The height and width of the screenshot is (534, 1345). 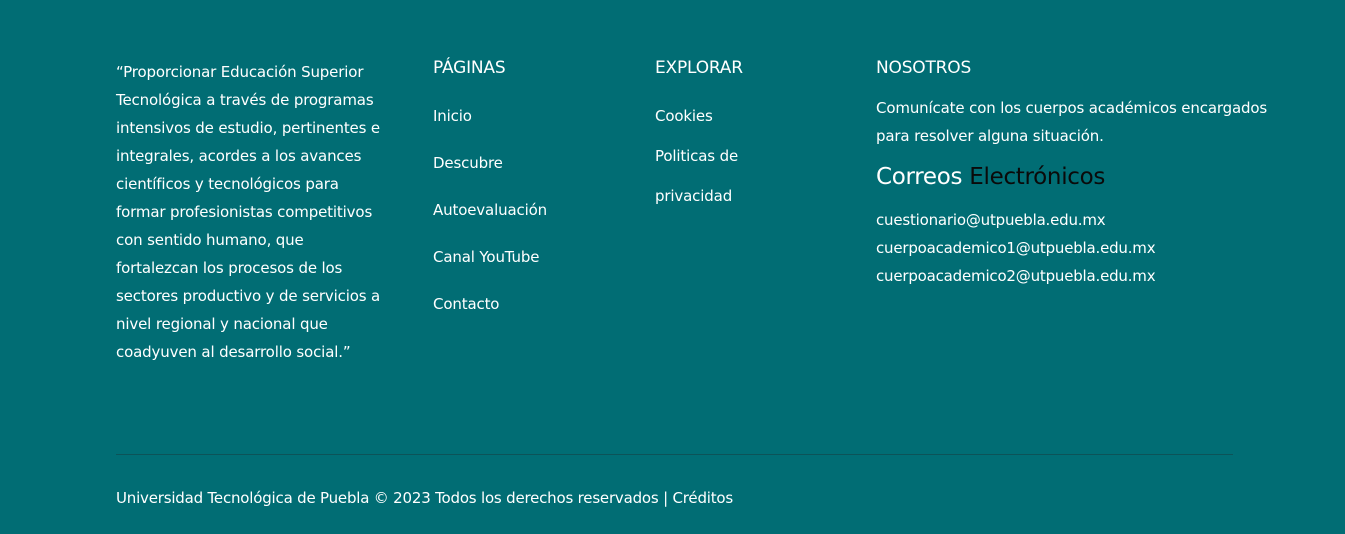 What do you see at coordinates (684, 116) in the screenshot?
I see `link-cookies: Cookies` at bounding box center [684, 116].